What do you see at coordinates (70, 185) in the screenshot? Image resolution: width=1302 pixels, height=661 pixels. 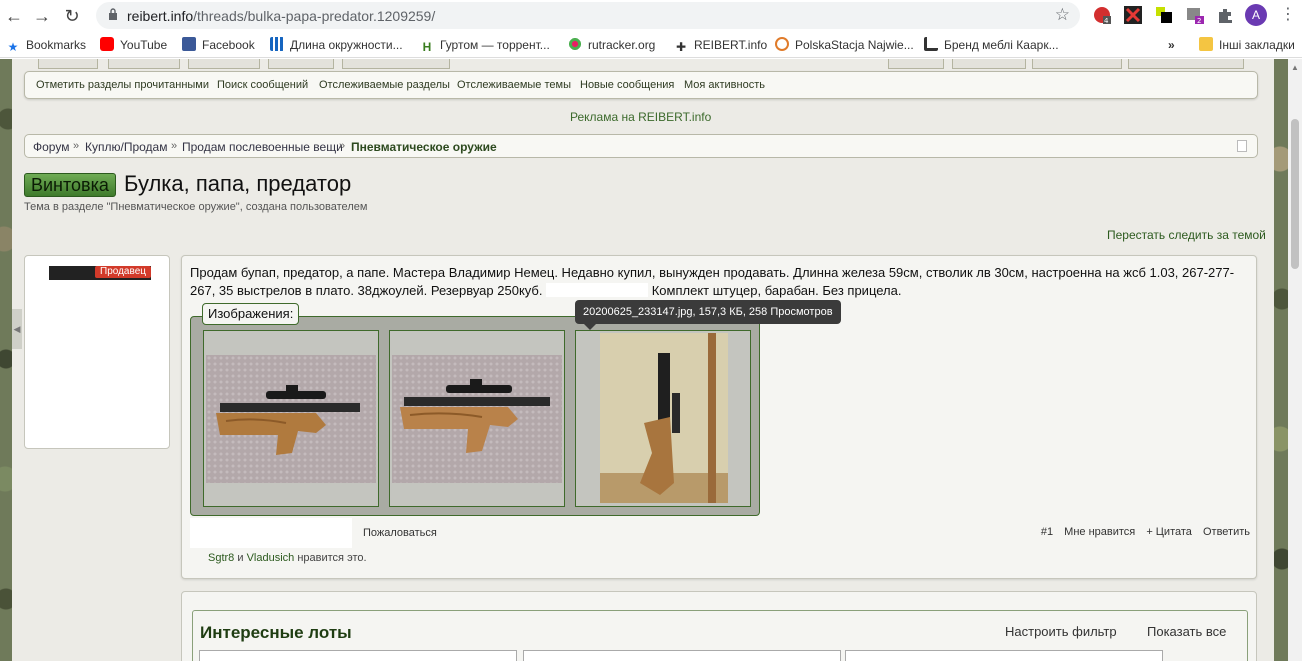 I see `thread-prefix-badge: Винтовка` at bounding box center [70, 185].